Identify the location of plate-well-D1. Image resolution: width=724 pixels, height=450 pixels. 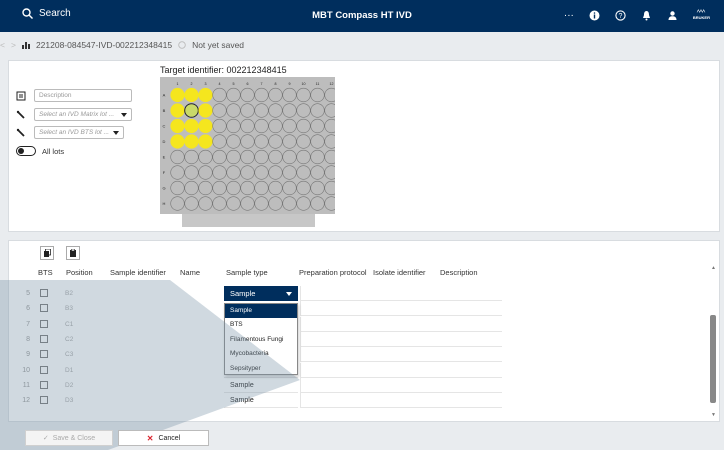
(177, 141).